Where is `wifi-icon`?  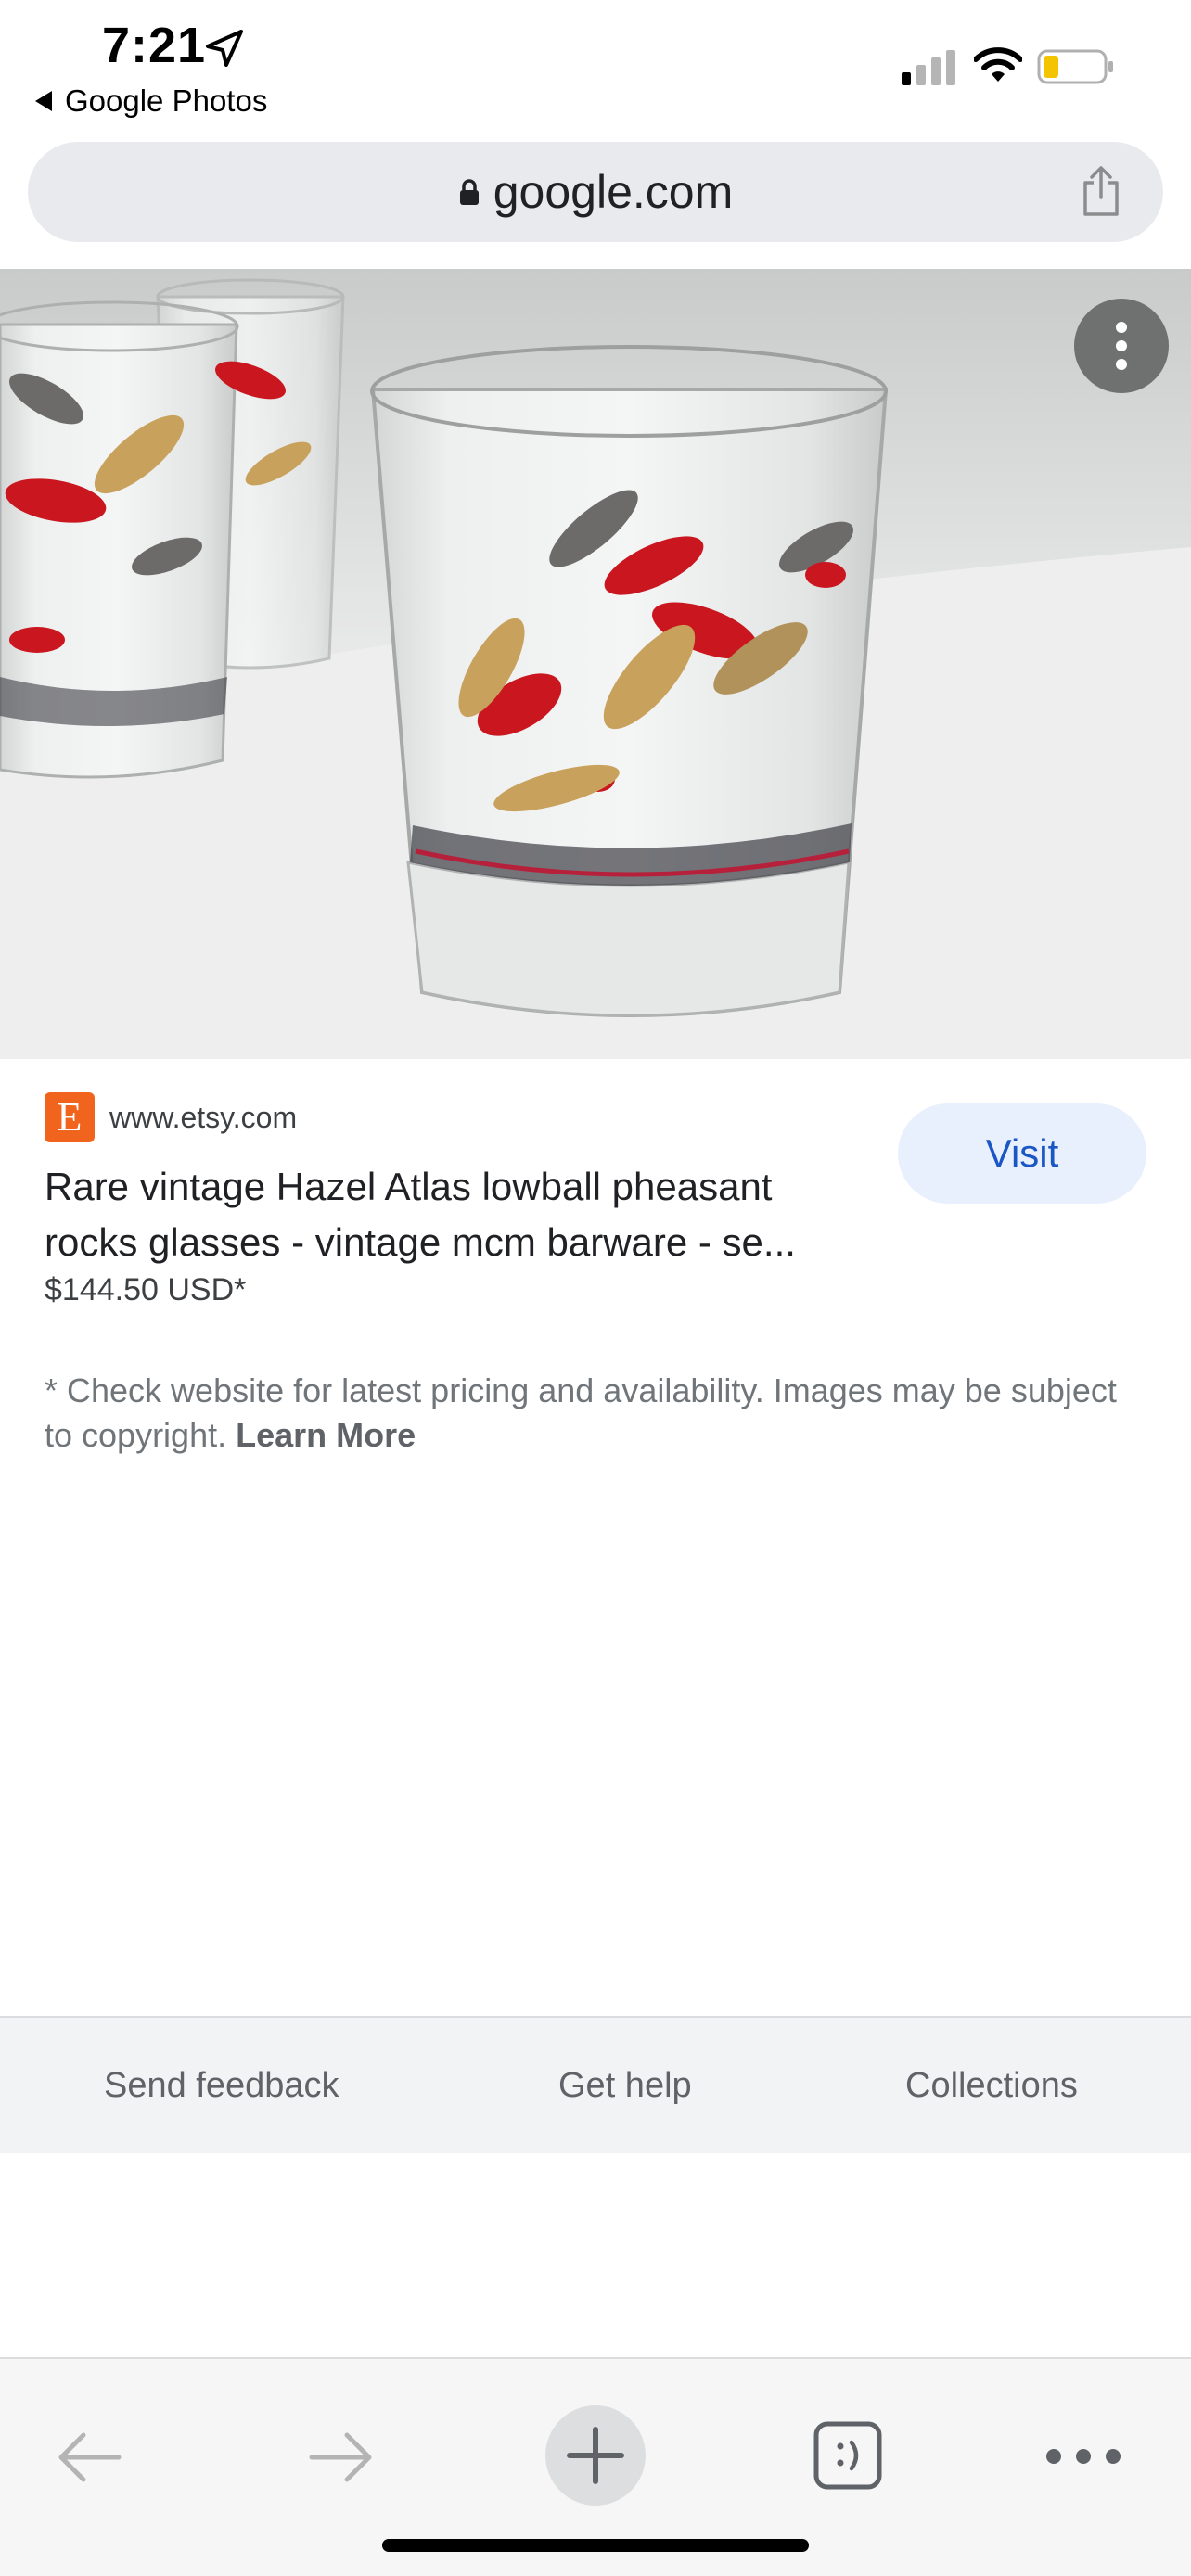 wifi-icon is located at coordinates (998, 64).